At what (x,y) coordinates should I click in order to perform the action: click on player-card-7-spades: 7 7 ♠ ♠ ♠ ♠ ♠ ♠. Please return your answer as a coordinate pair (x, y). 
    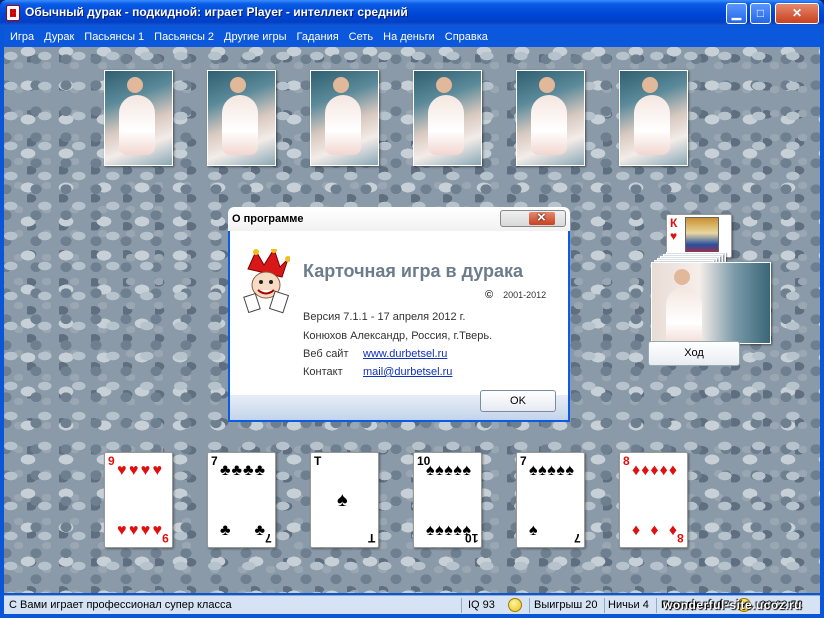
    Looking at the image, I should click on (550, 500).